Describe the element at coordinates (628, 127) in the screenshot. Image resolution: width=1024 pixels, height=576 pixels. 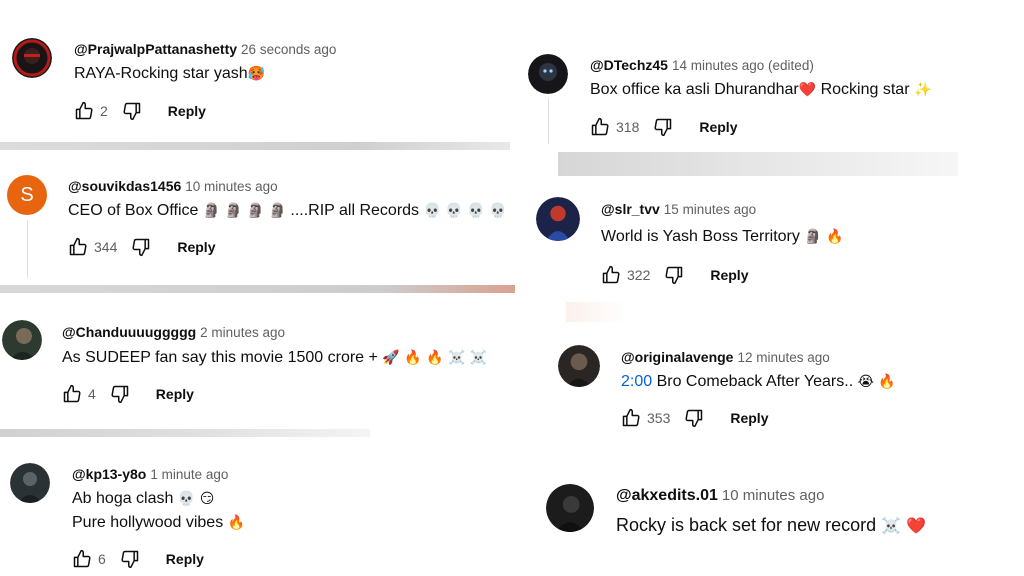
I see `like-count: 318` at that location.